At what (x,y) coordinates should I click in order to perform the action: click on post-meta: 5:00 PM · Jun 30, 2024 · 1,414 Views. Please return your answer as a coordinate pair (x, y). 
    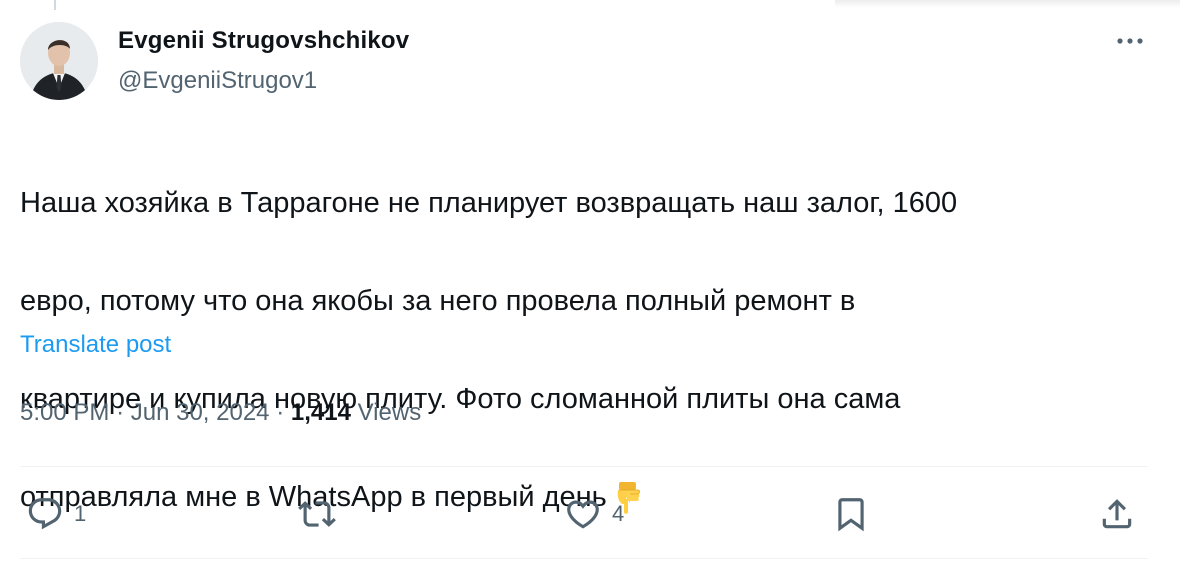
    Looking at the image, I should click on (220, 413).